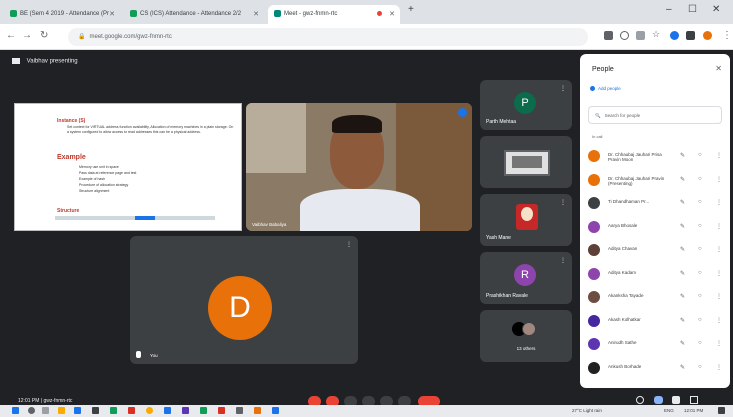 This screenshot has height=417, width=733. What do you see at coordinates (655, 228) in the screenshot?
I see `participant-row: Aarya Bhosale ✎ ○ ⋮` at bounding box center [655, 228].